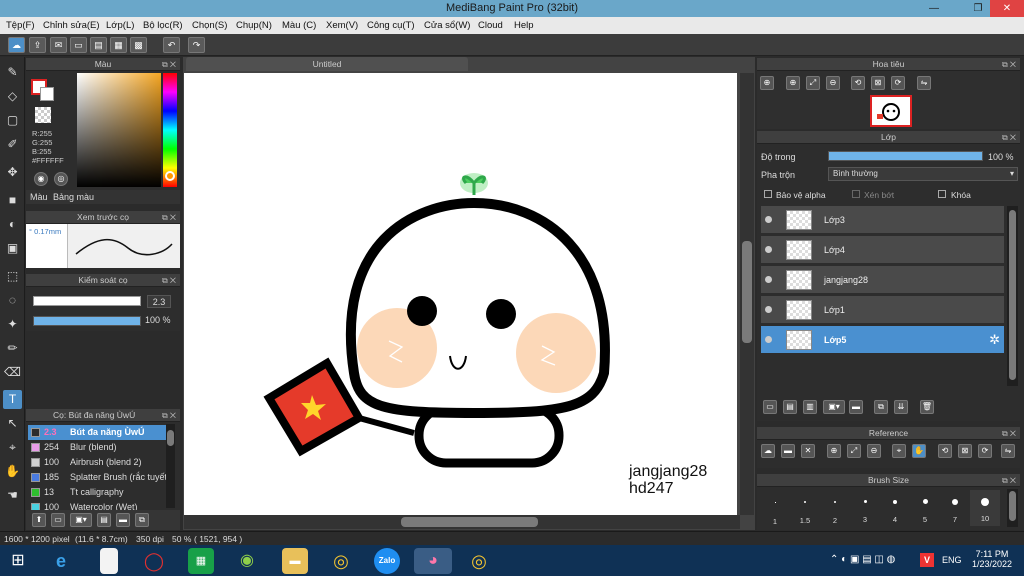 This screenshot has width=1024, height=576. Describe the element at coordinates (834, 451) in the screenshot. I see `zoom-in-icon: ⊕` at that location.